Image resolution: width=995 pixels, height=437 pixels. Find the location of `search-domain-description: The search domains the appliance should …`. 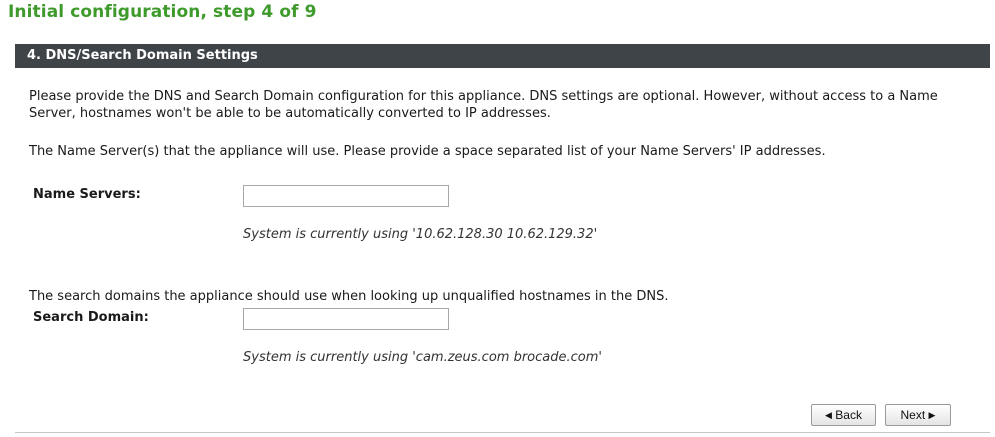

search-domain-description: The search domains the appliance should … is located at coordinates (349, 296).